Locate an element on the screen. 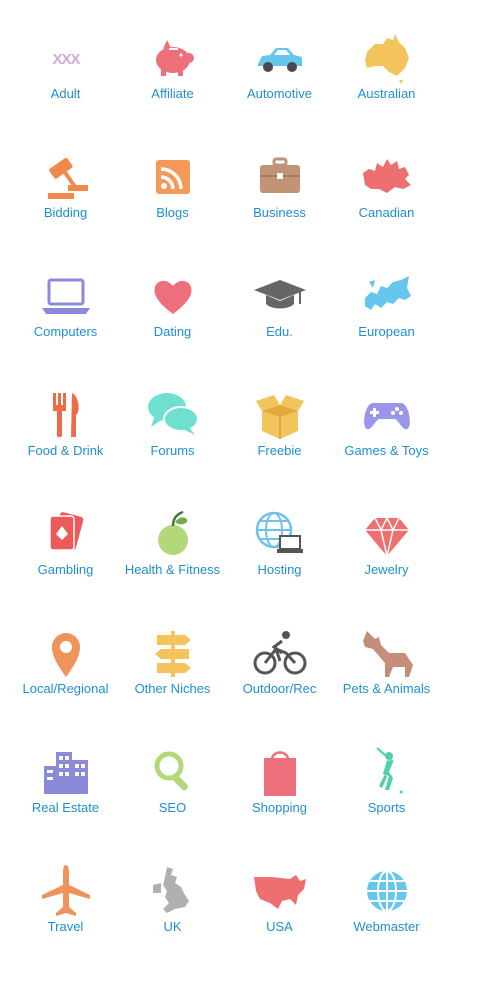 The height and width of the screenshot is (982, 480). category-business: Business is located at coordinates (279, 208).